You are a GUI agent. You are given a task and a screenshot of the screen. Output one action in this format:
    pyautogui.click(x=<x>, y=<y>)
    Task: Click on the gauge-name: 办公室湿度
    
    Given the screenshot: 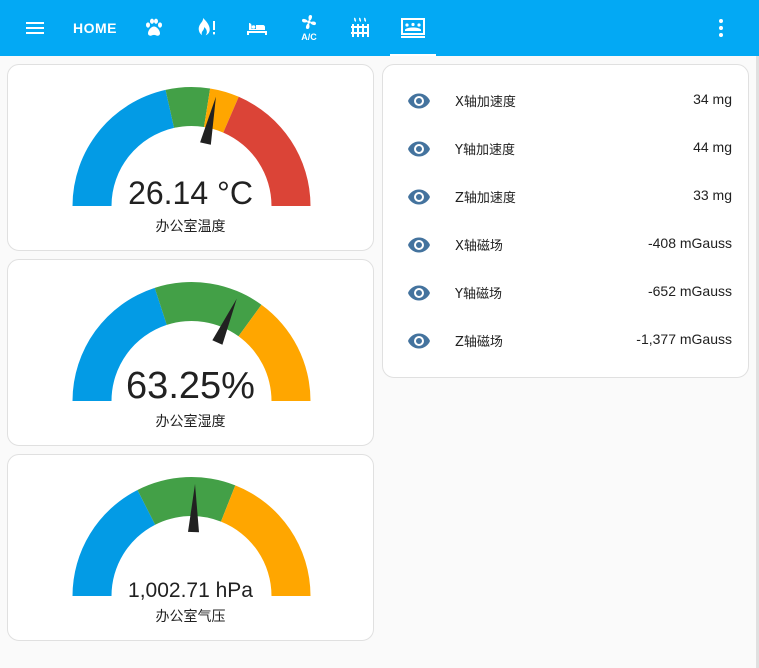 What is the action you would take?
    pyautogui.click(x=190, y=422)
    